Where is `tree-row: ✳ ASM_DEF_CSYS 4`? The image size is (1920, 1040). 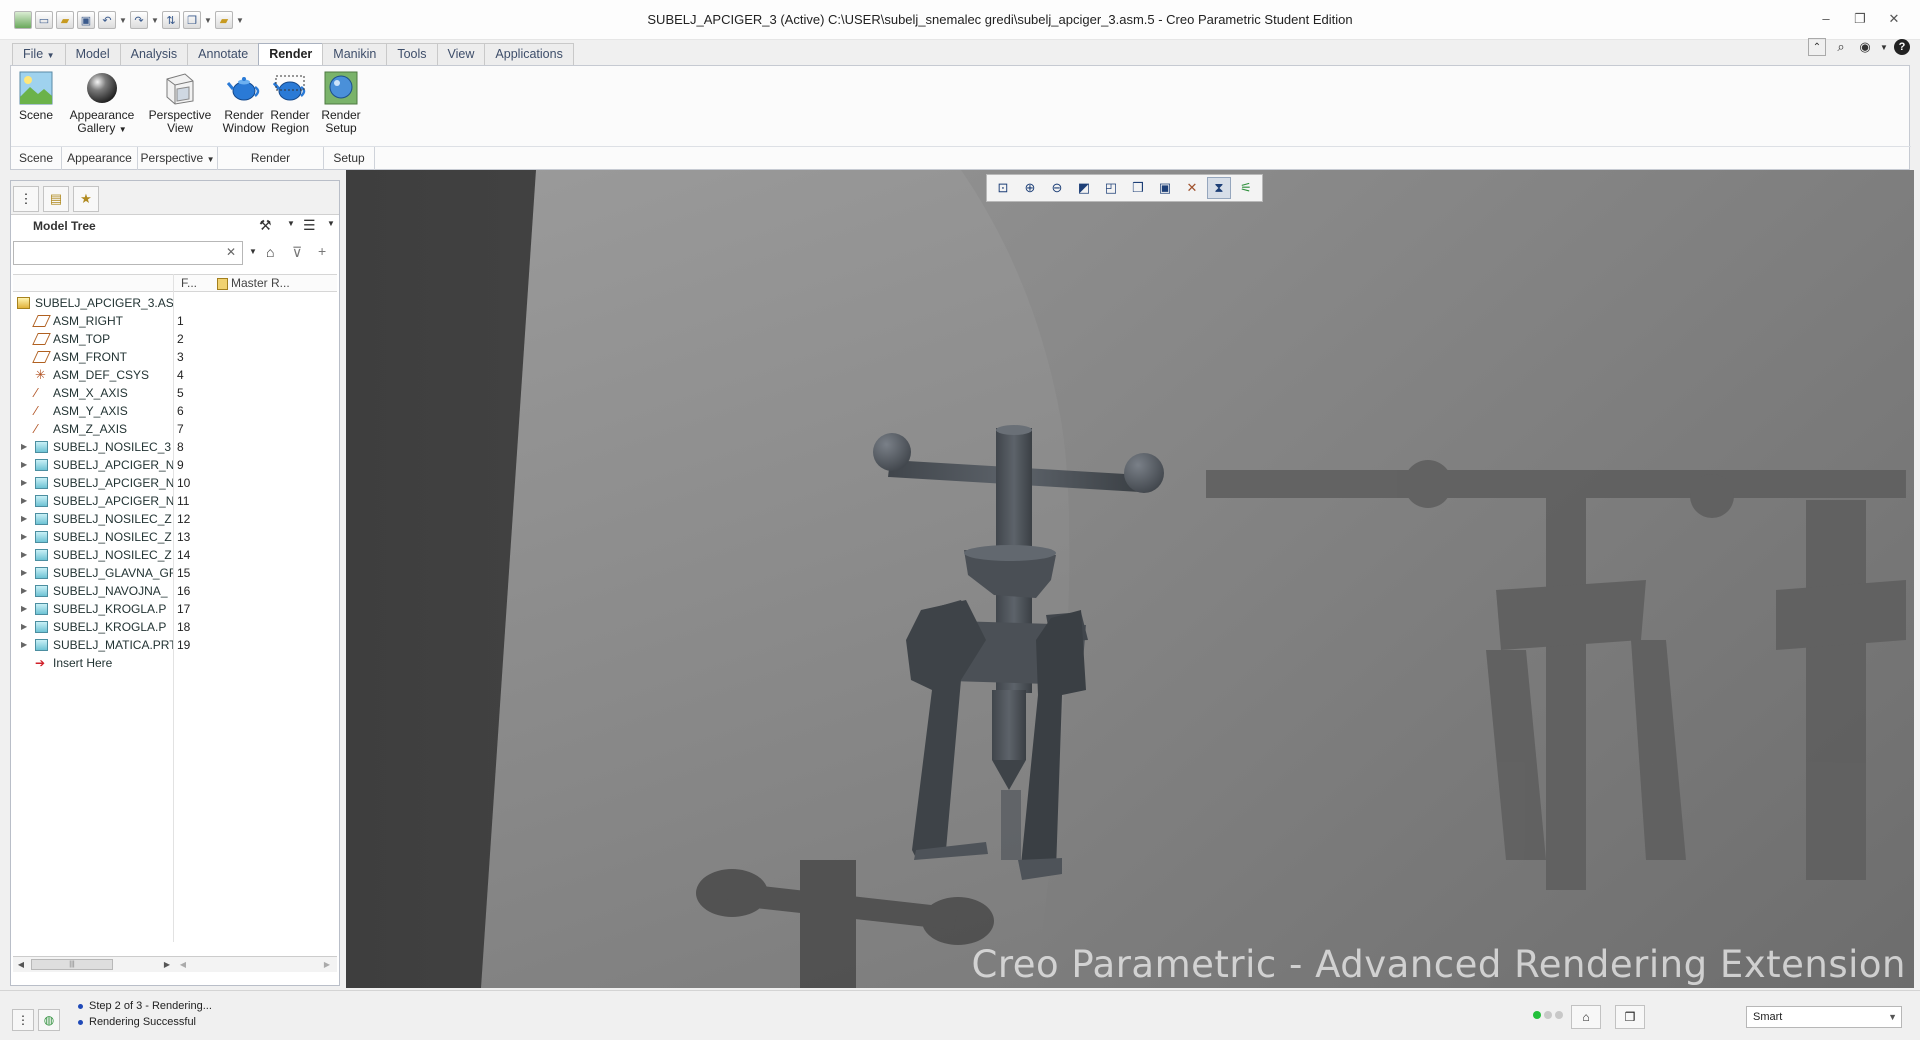
tree-row: ✳ ASM_DEF_CSYS 4 is located at coordinates (174, 375).